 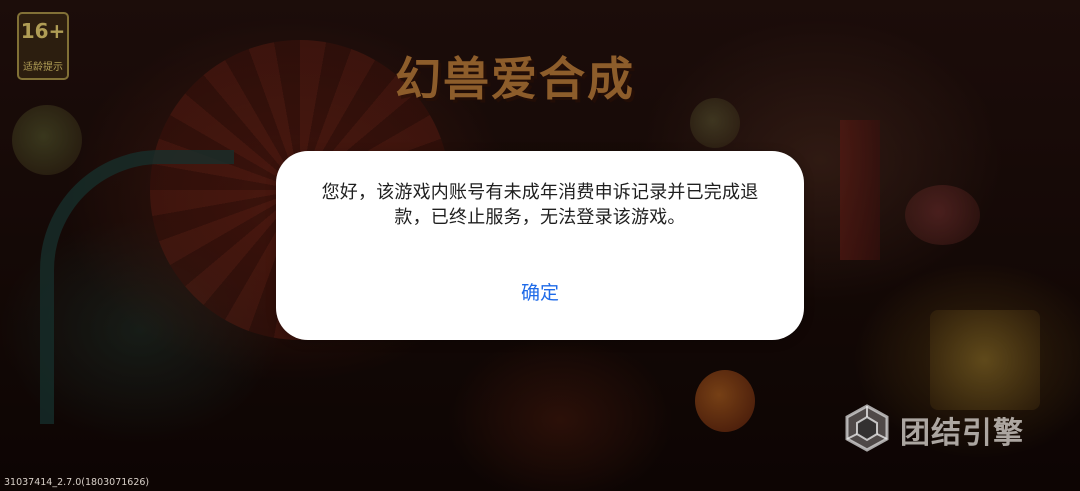 I want to click on engine-watermark-text: 团结引擎, so click(x=962, y=433).